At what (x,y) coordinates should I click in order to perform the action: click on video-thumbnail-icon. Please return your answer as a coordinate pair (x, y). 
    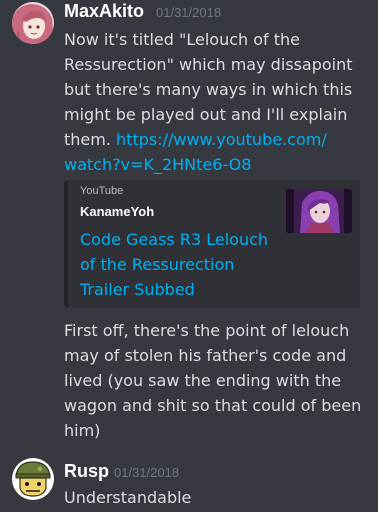
    Looking at the image, I should click on (319, 211).